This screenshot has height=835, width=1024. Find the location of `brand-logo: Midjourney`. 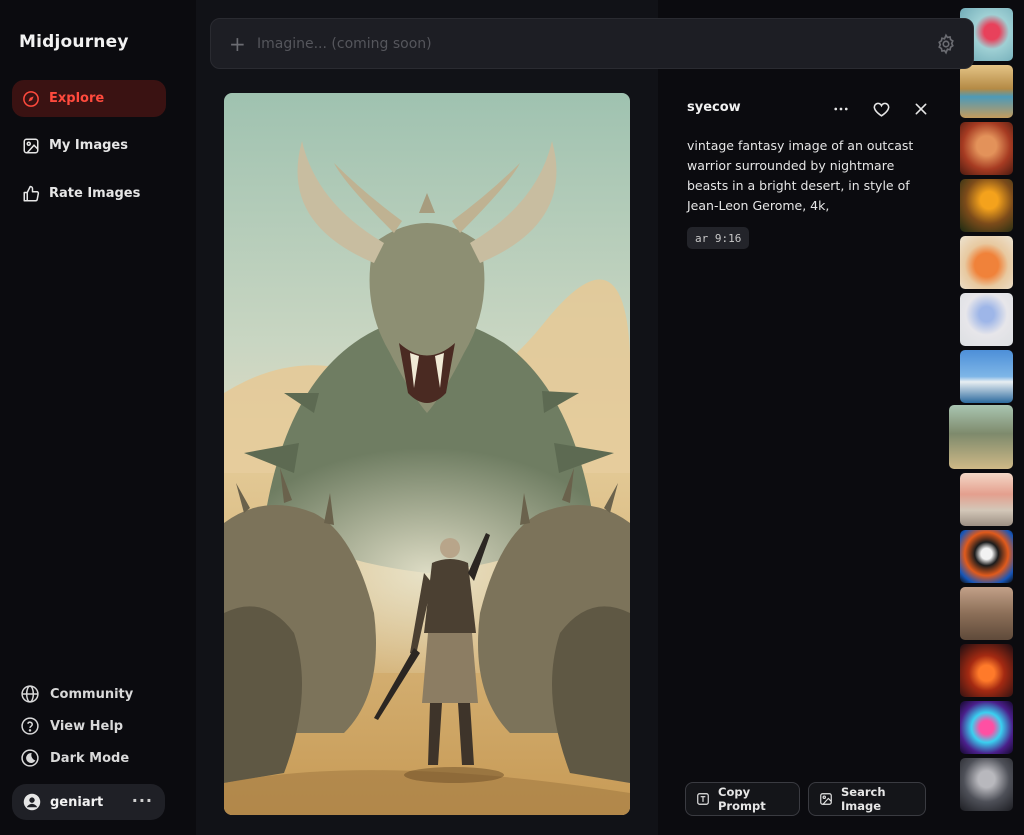

brand-logo: Midjourney is located at coordinates (74, 42).